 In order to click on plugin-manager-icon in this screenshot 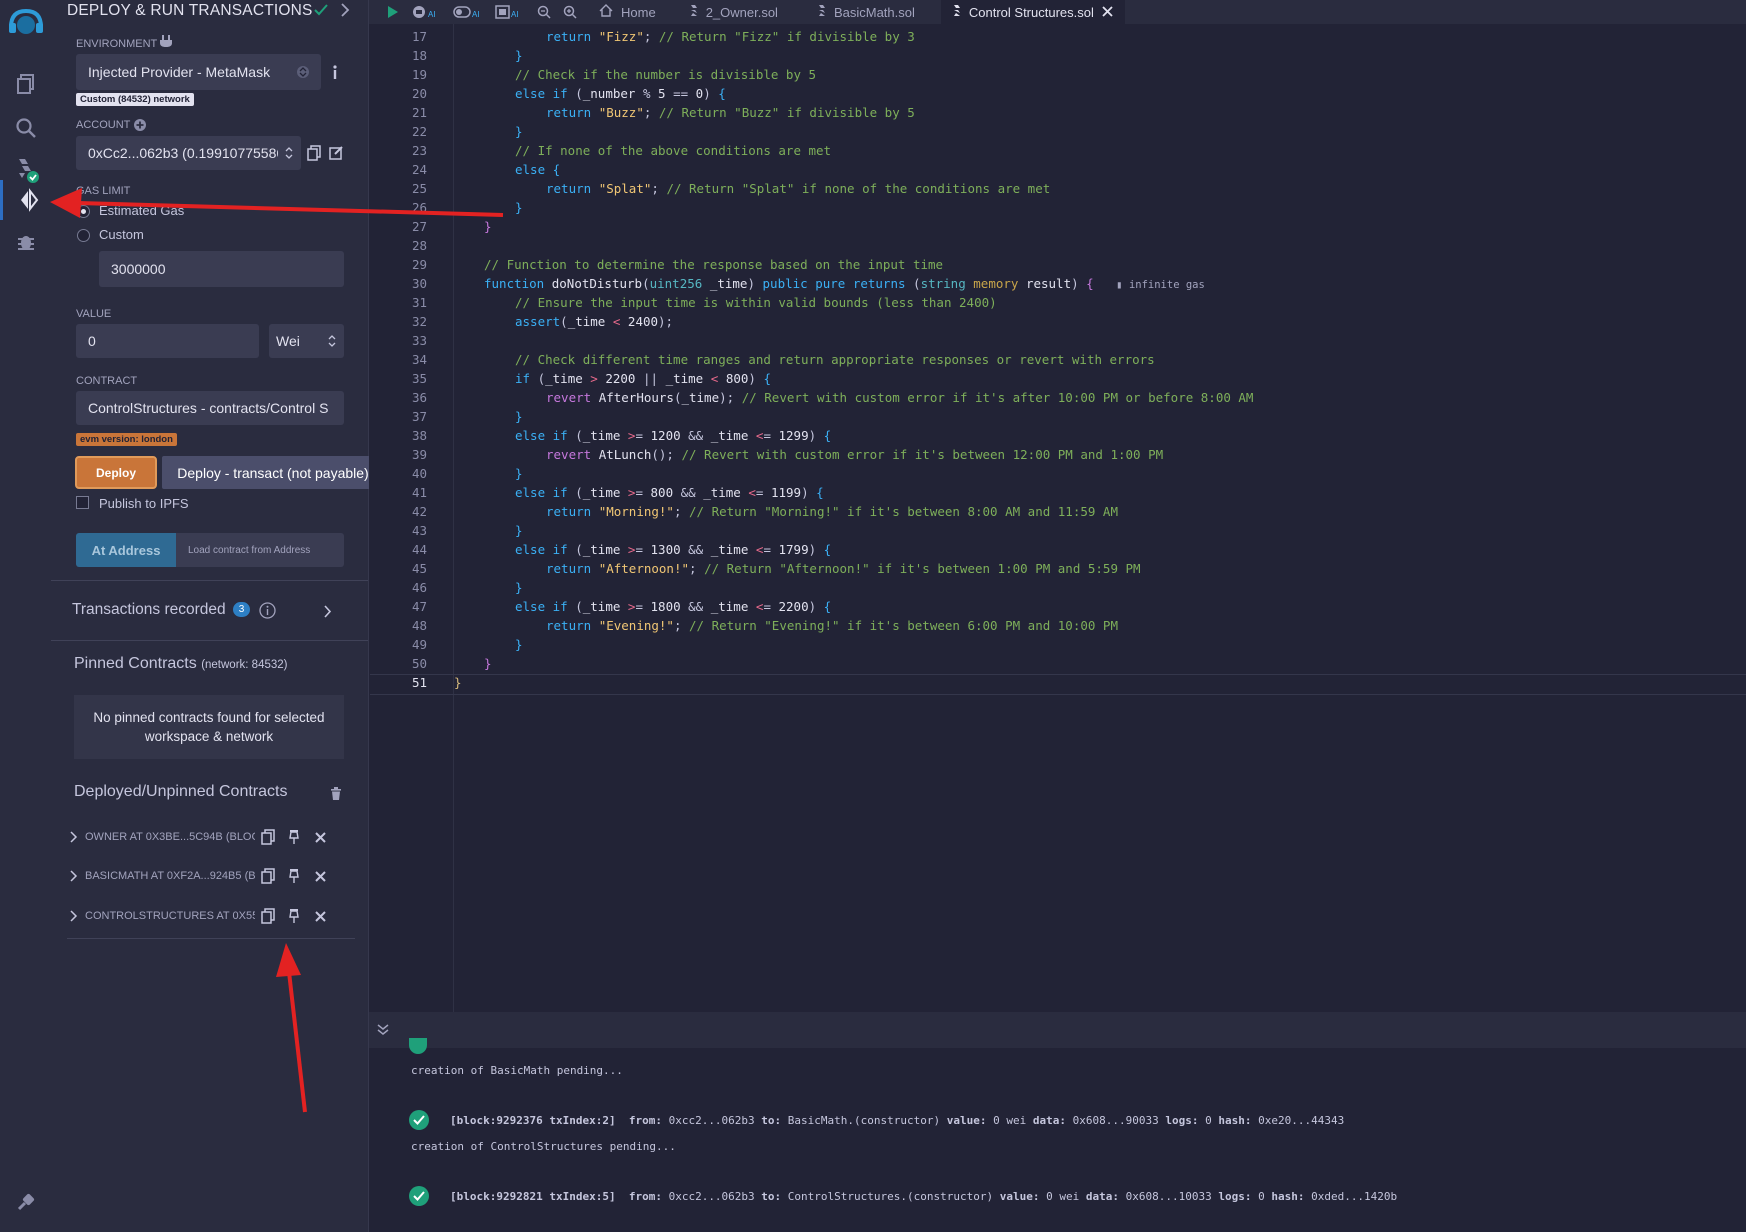, I will do `click(25, 1202)`.